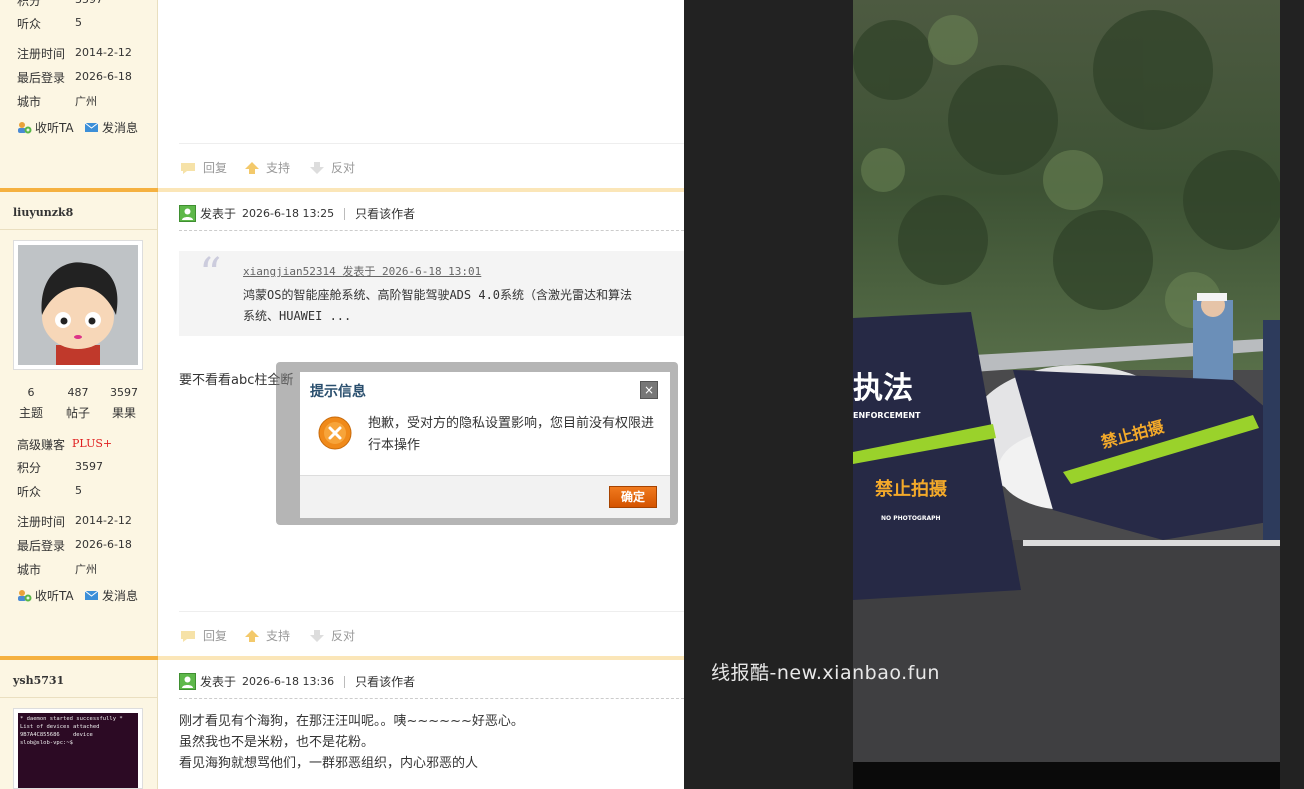 Image resolution: width=1304 pixels, height=789 pixels. What do you see at coordinates (431, 611) in the screenshot?
I see `post-footer-line` at bounding box center [431, 611].